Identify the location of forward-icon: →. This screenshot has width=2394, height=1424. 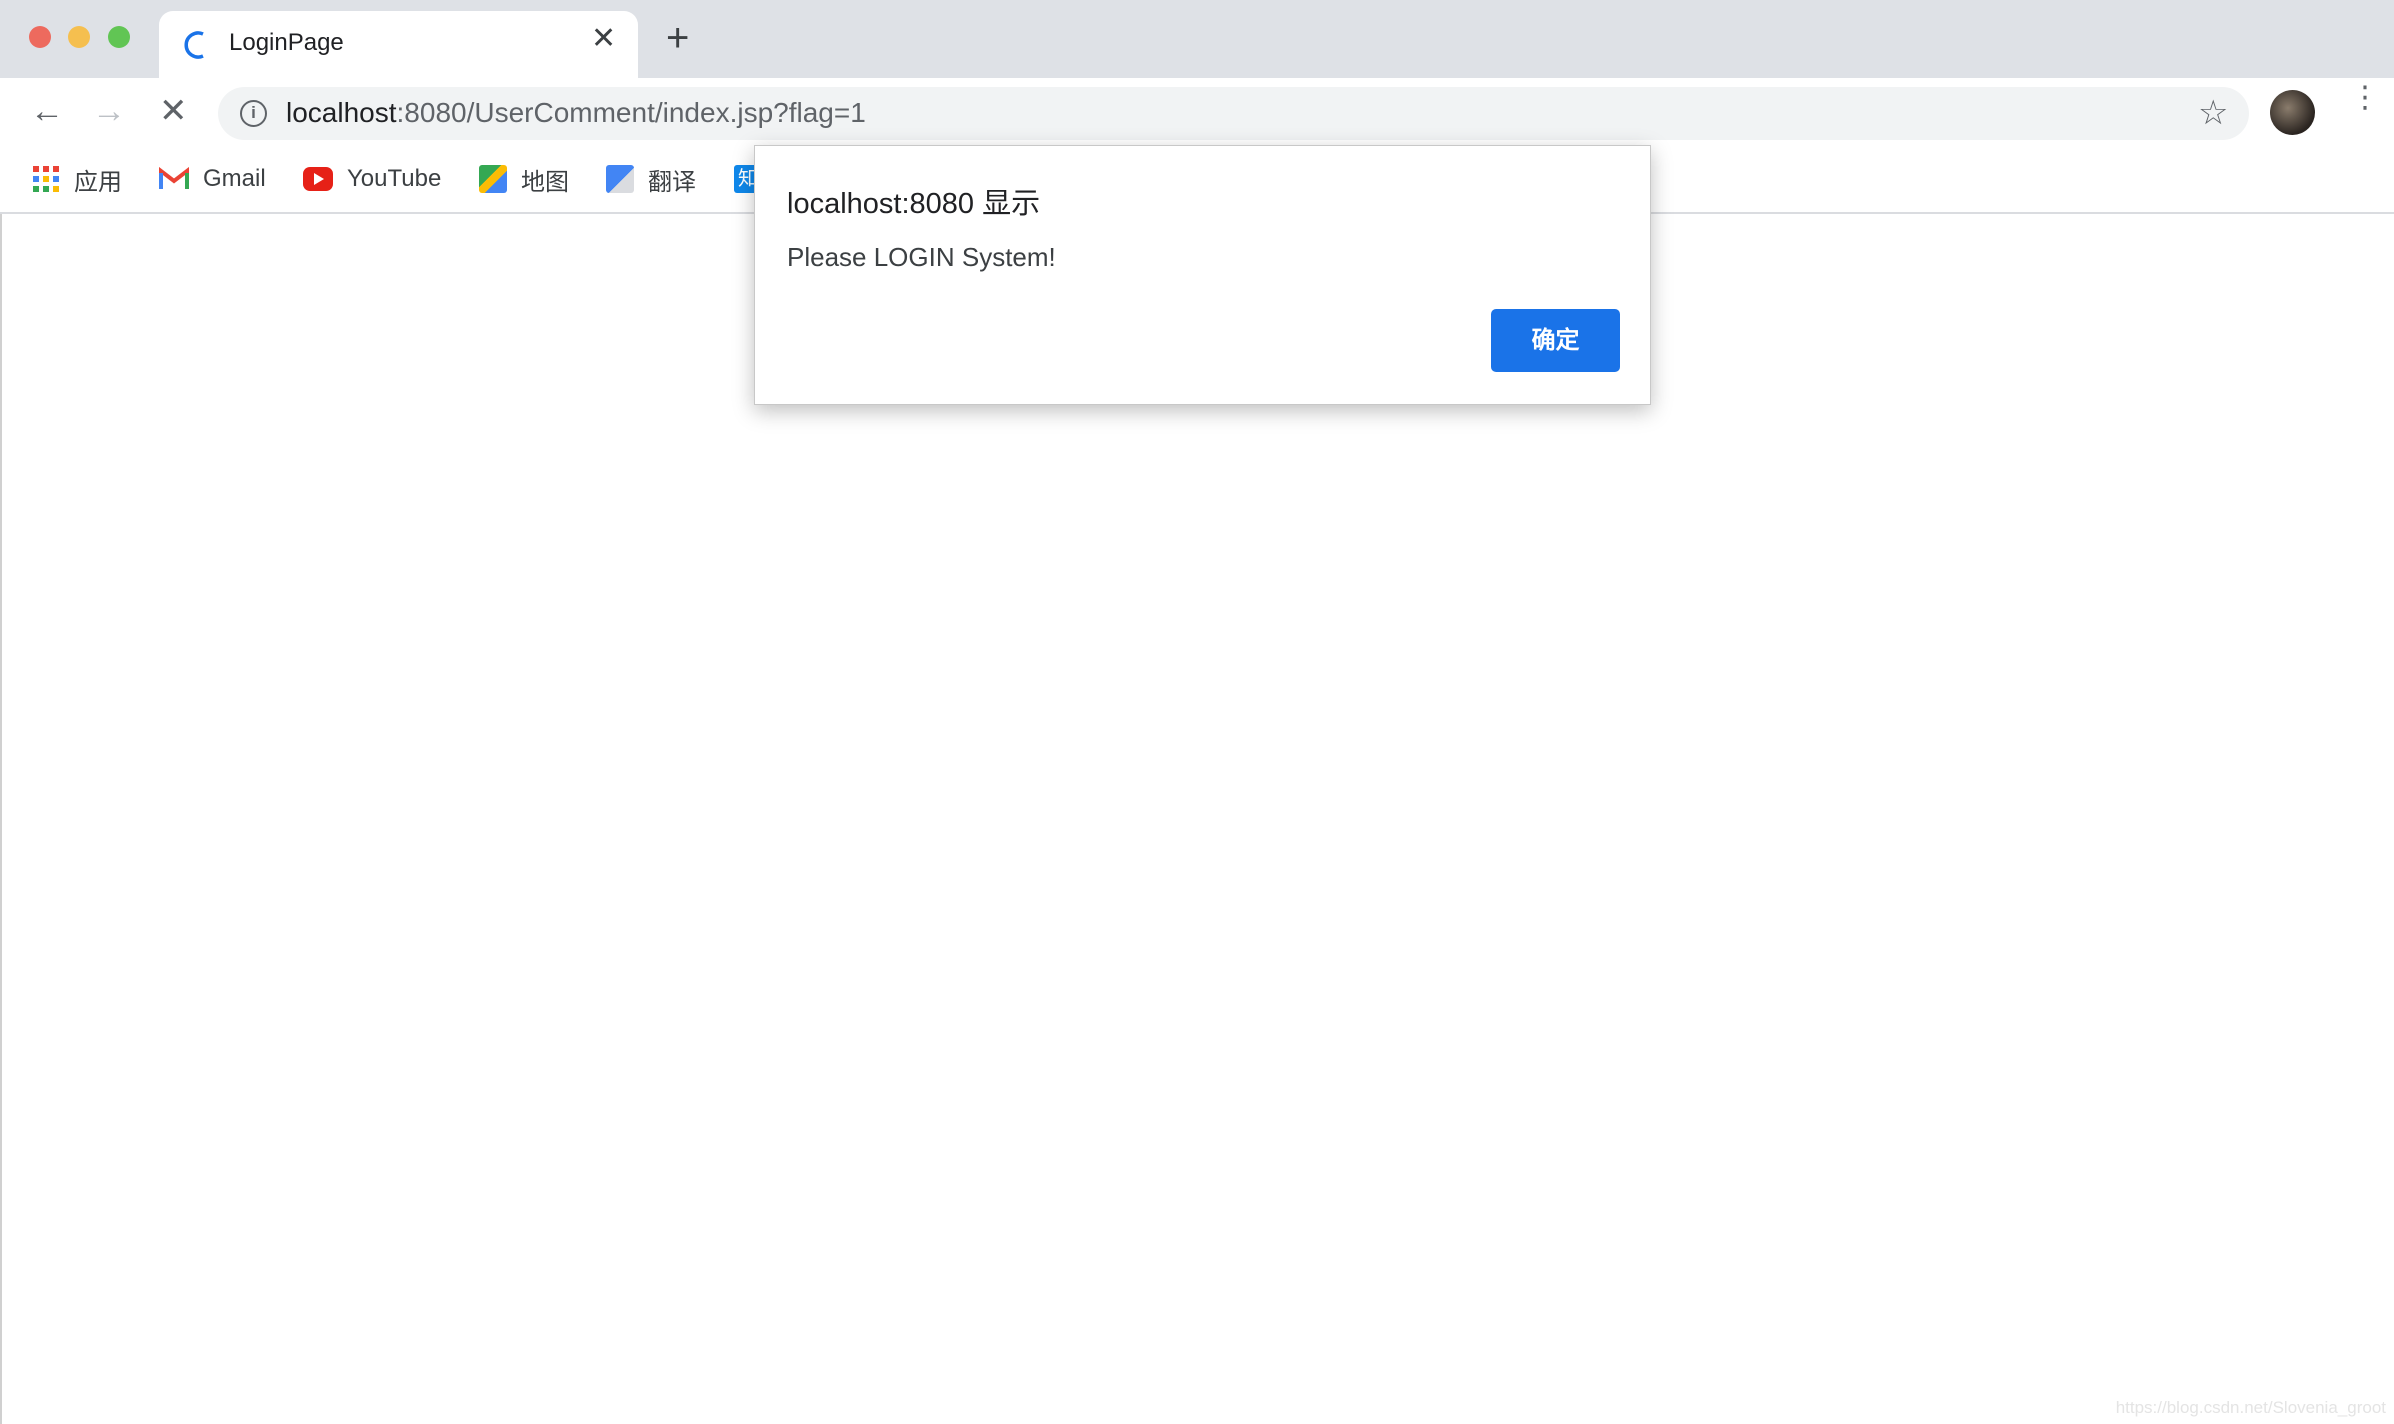
(109, 111).